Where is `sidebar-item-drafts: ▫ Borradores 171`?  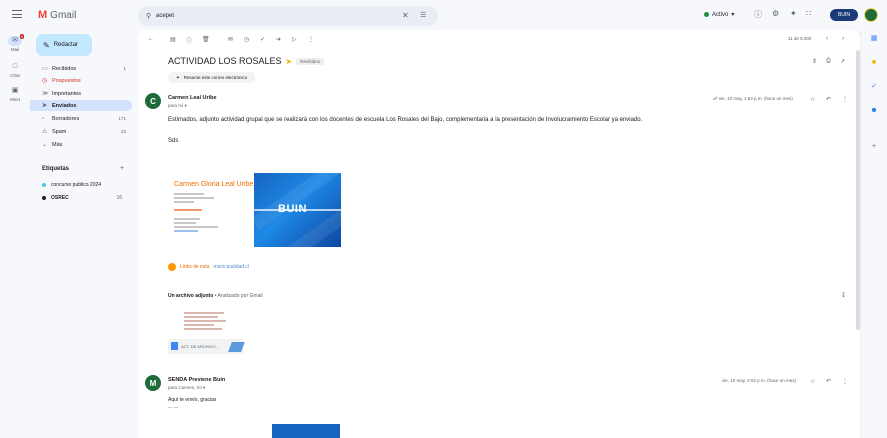 sidebar-item-drafts: ▫ Borradores 171 is located at coordinates (81, 118).